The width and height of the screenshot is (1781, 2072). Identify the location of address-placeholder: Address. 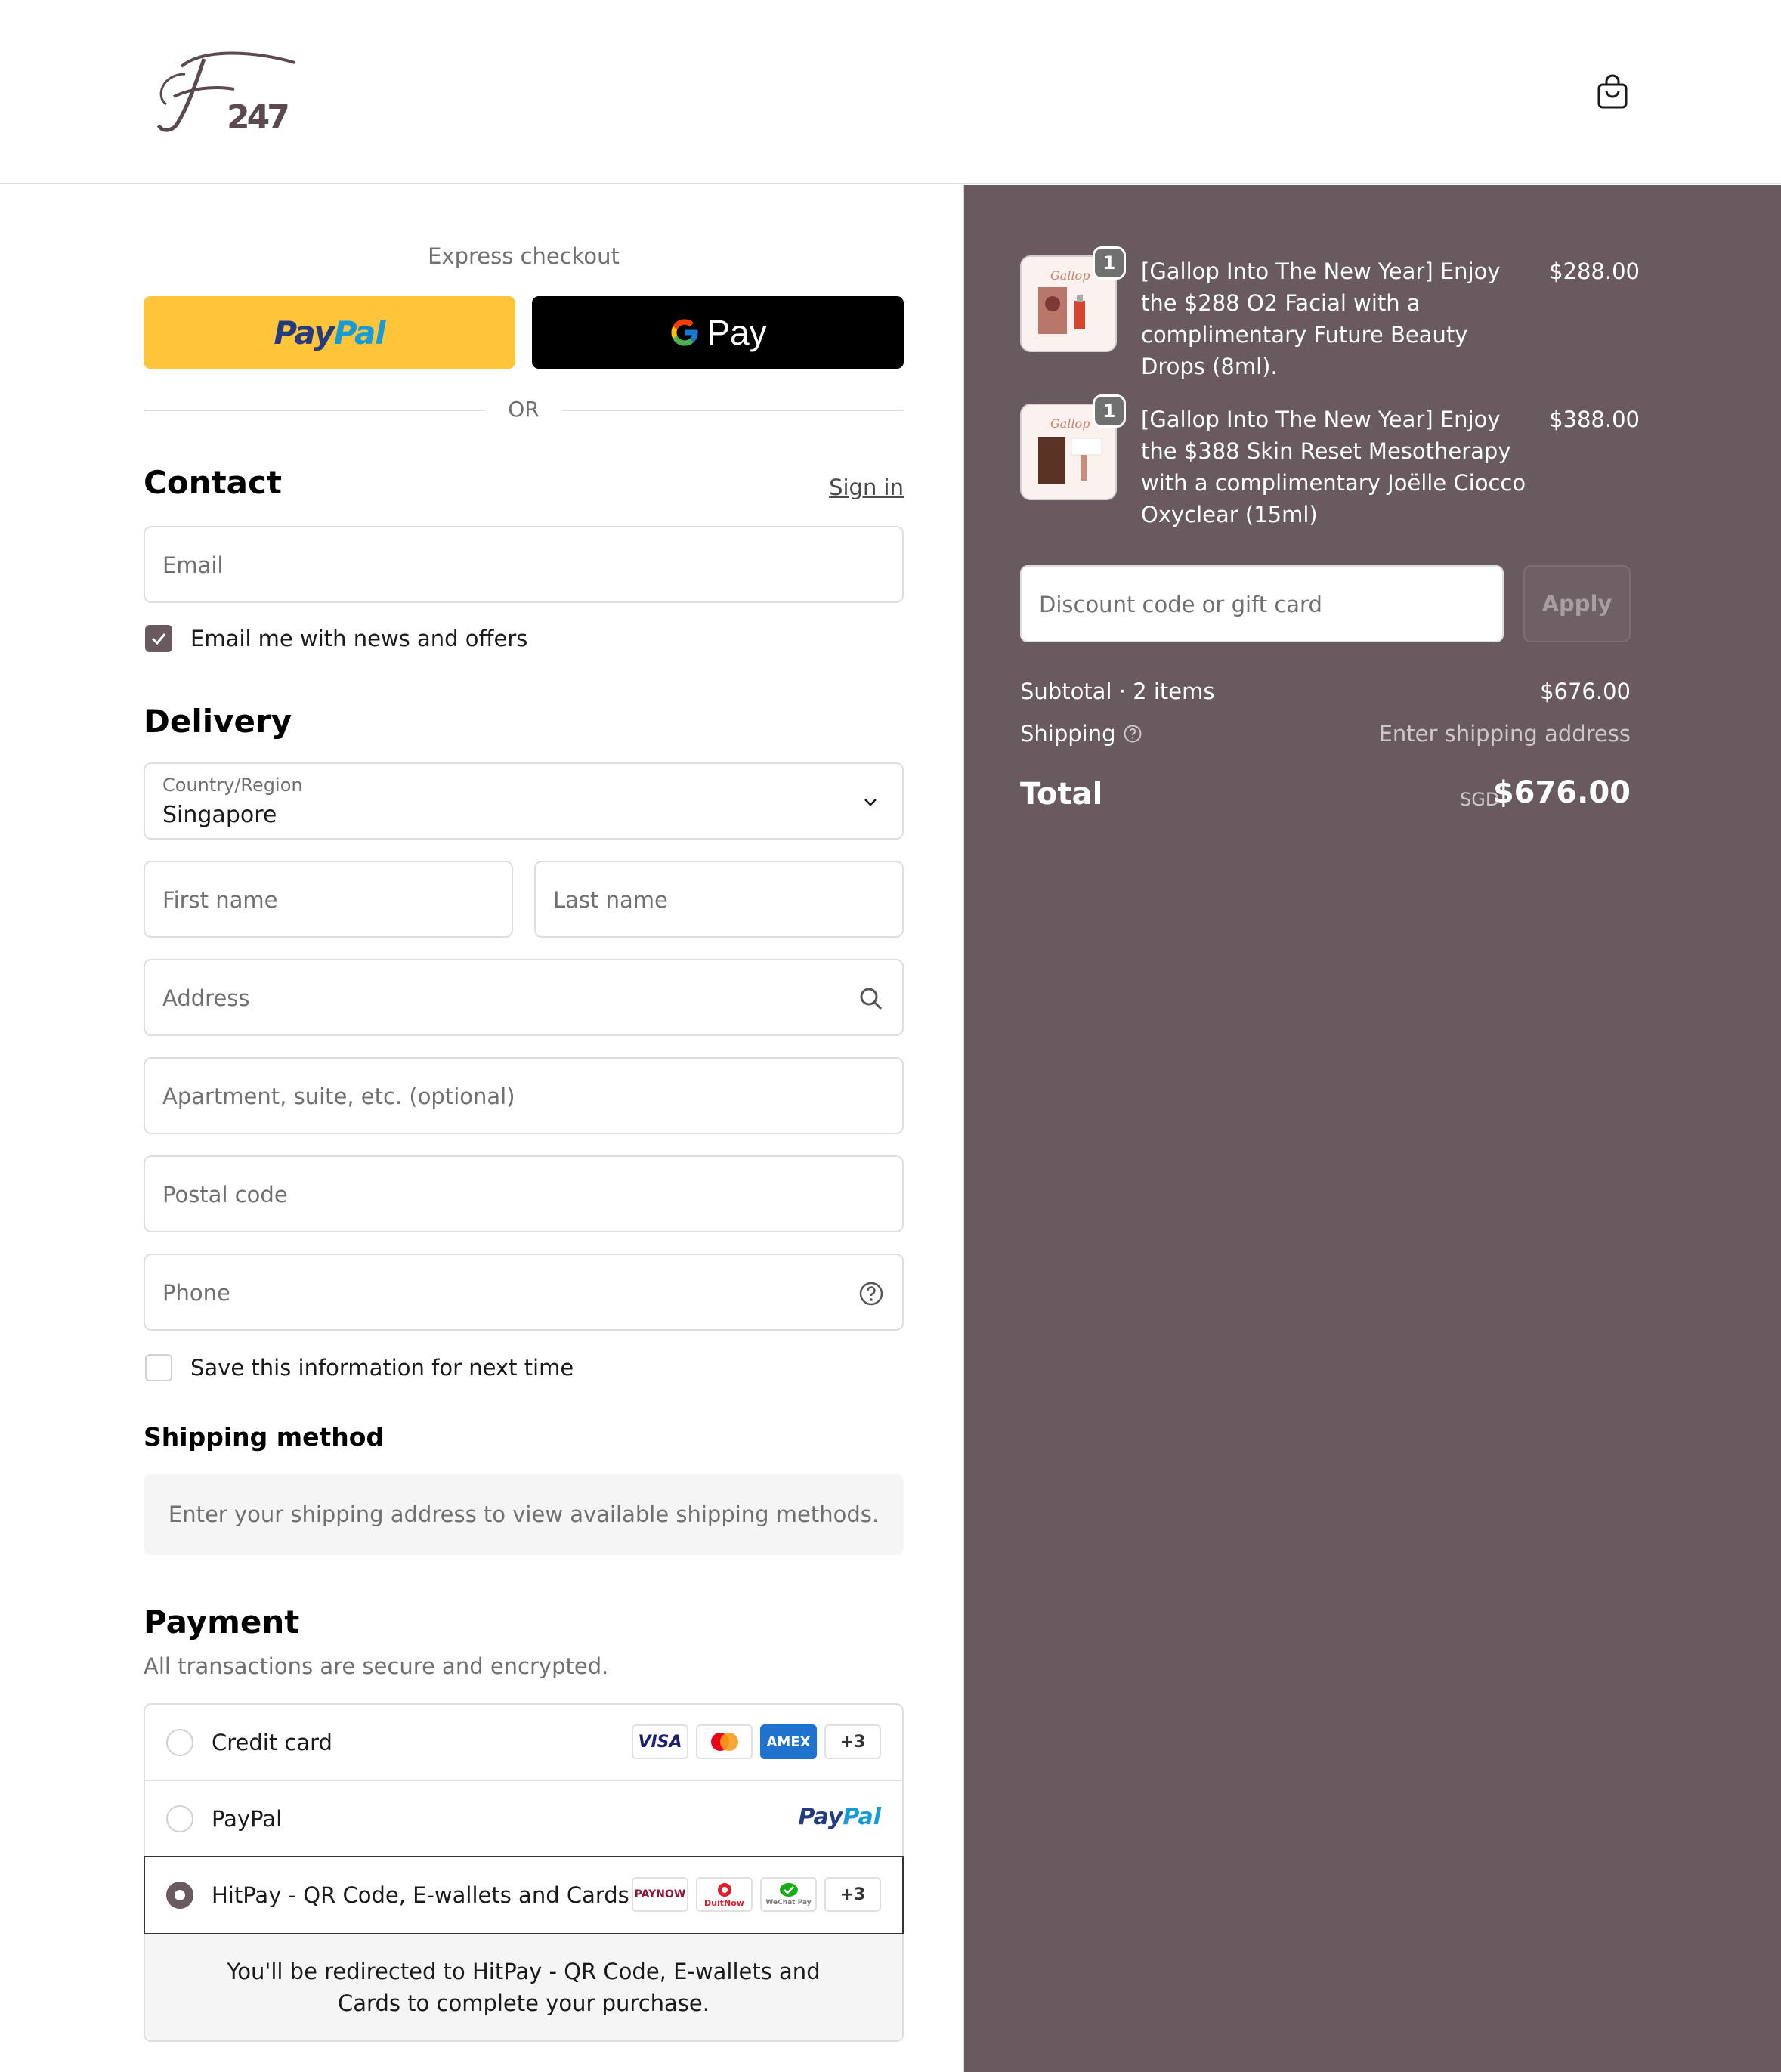
(206, 998).